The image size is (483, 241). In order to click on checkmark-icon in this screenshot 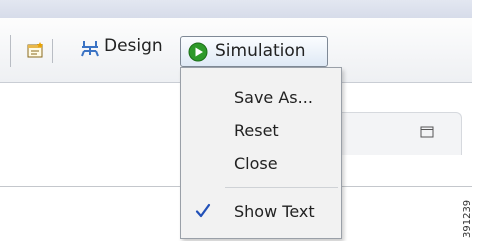, I will do `click(203, 213)`.